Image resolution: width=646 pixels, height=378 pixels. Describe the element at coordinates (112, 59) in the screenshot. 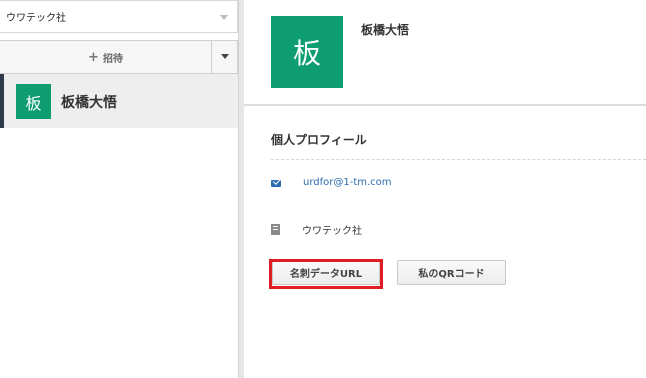

I see `invite-label: 招待` at that location.